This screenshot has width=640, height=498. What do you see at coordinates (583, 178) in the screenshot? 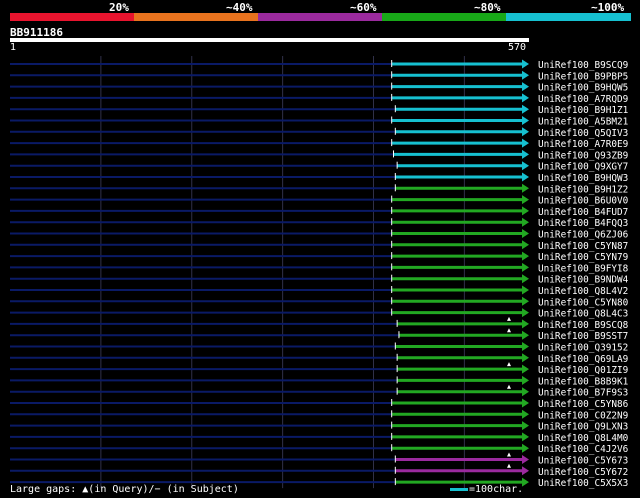
I see `hit-label: UniRef100_B9HQW3` at bounding box center [583, 178].